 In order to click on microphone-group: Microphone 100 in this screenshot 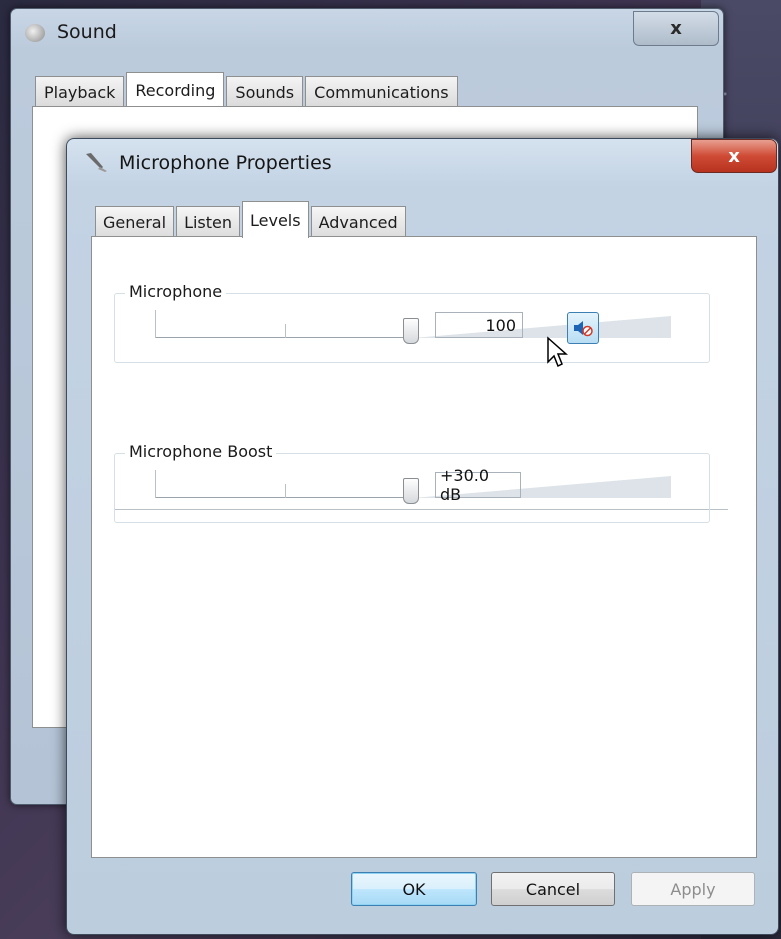, I will do `click(412, 322)`.